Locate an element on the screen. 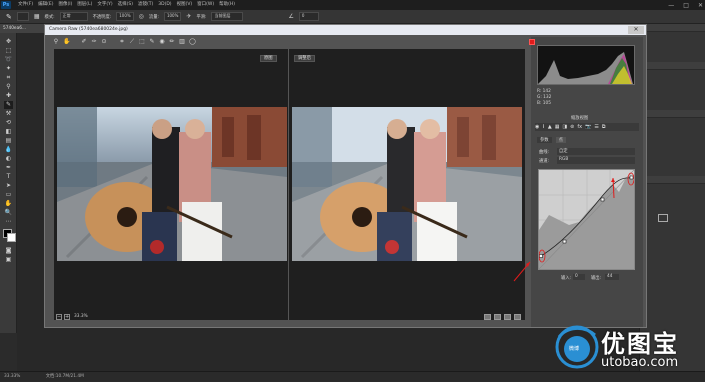 This screenshot has height=382, width=705. watermark: 微博 优图宝 utobao.com is located at coordinates (628, 348).